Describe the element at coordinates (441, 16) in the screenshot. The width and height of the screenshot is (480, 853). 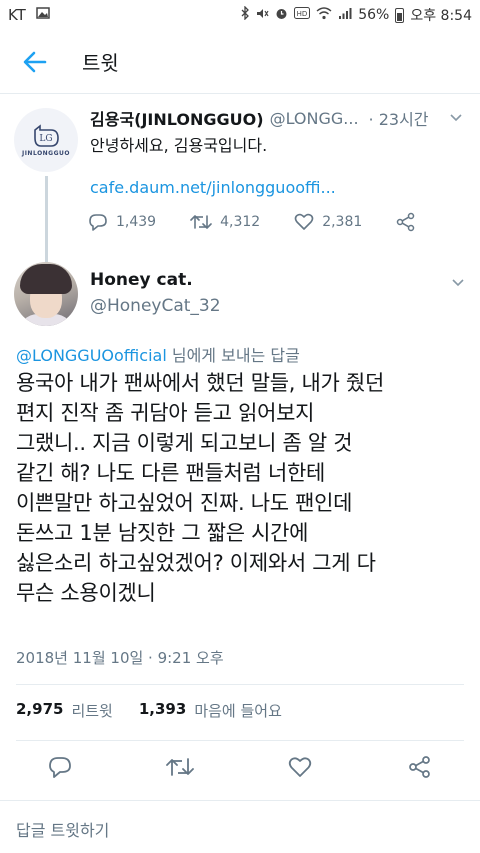
I see `clock: 오후 8:54` at that location.